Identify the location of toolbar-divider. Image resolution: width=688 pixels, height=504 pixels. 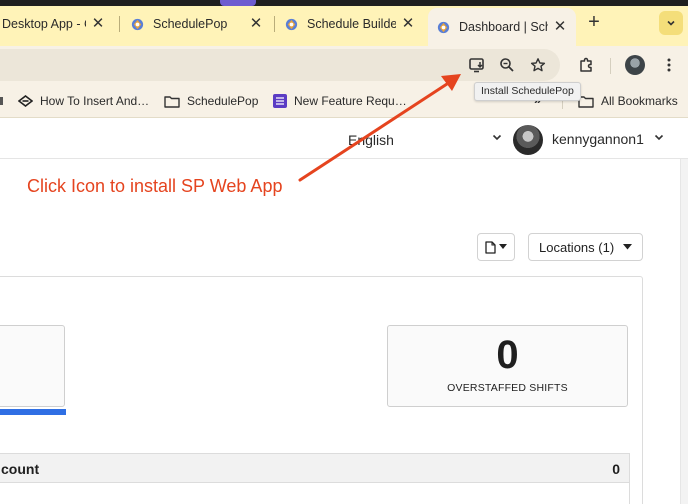
(610, 66).